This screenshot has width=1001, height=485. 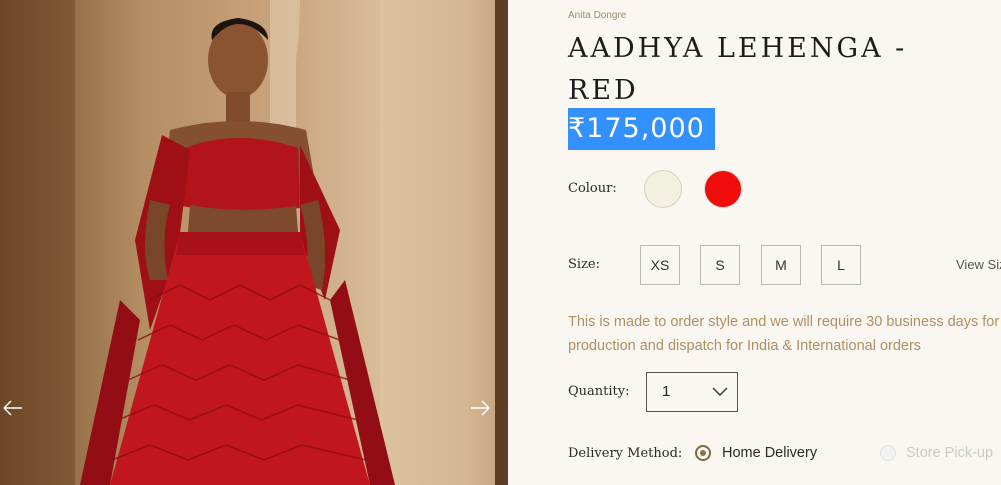 What do you see at coordinates (663, 189) in the screenshot?
I see `colour-swatch-ivory` at bounding box center [663, 189].